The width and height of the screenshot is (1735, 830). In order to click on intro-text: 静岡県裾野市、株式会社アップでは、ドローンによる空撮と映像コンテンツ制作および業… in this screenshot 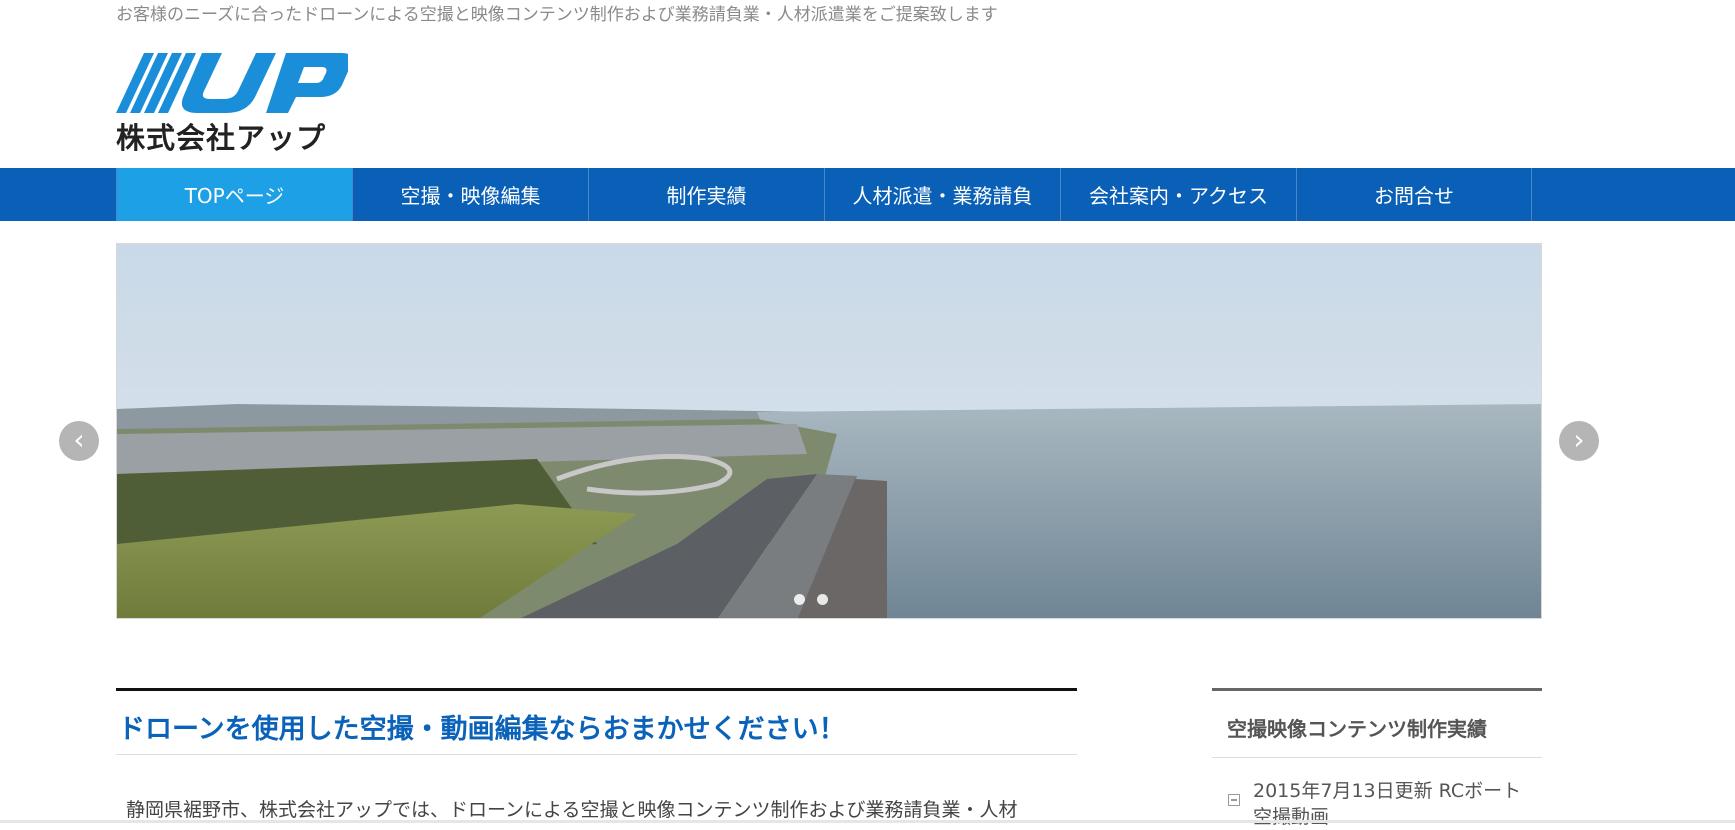, I will do `click(572, 810)`.